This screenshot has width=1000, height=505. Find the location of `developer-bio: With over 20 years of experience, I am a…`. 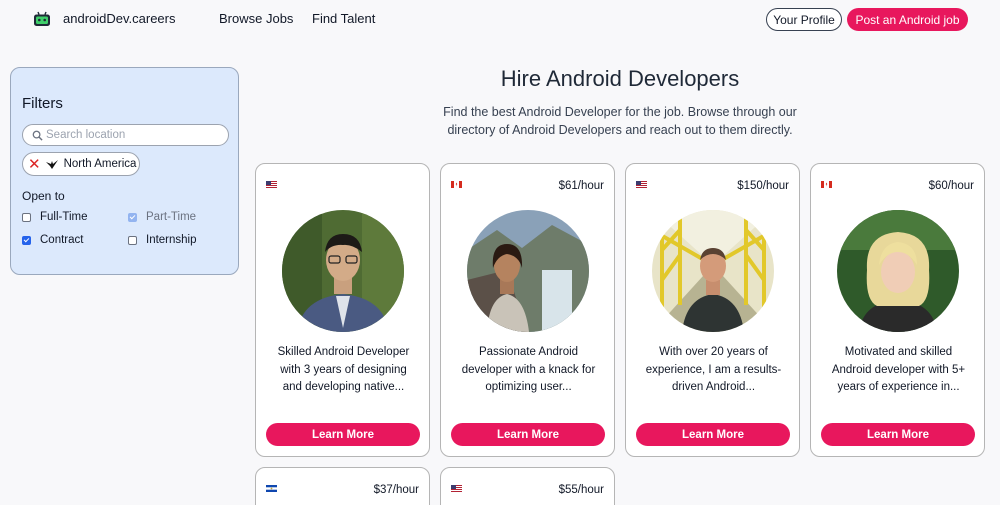

developer-bio: With over 20 years of experience, I am a… is located at coordinates (713, 369).